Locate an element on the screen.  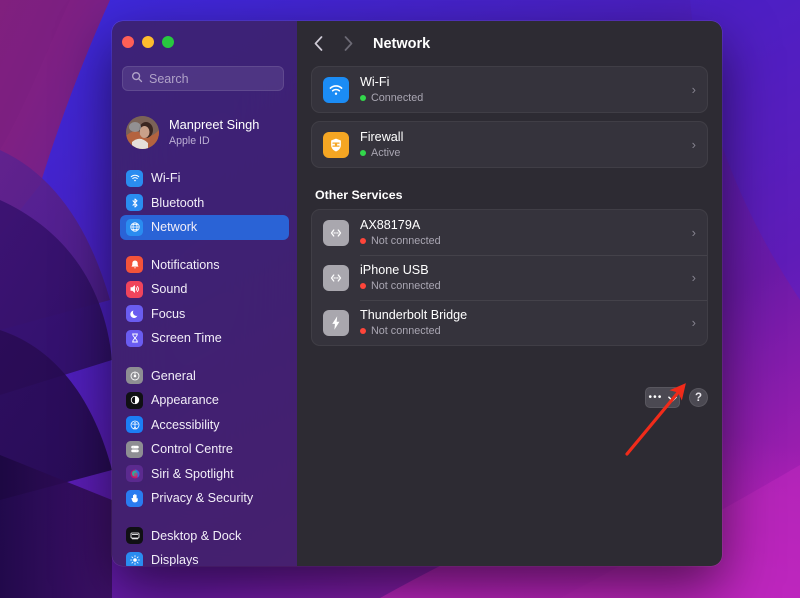
service-name: AX88179A is located at coordinates (390, 224).